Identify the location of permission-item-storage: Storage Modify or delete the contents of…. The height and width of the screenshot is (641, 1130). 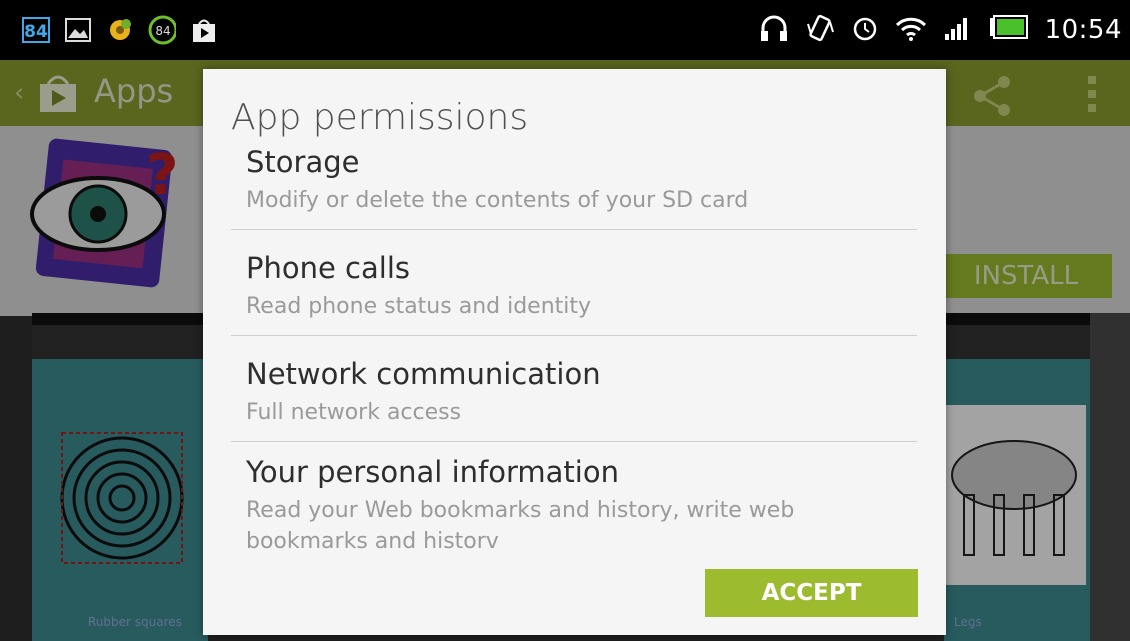
(574, 180).